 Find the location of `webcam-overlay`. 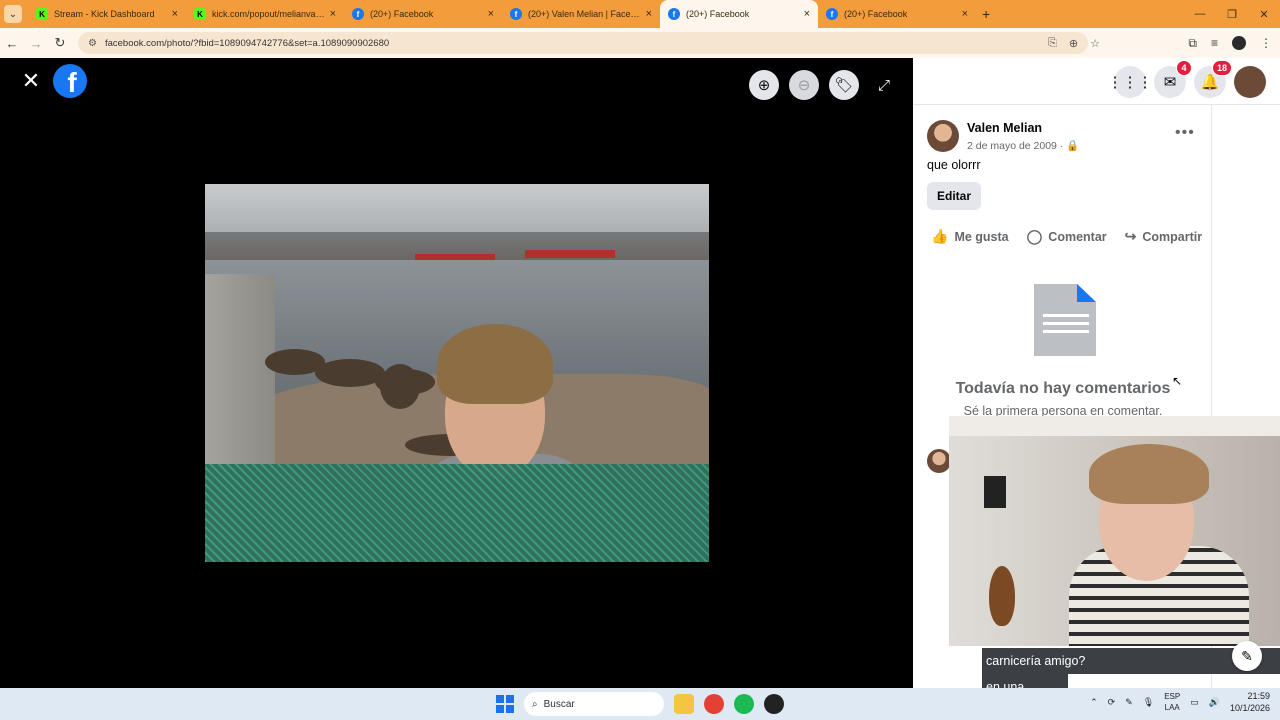

webcam-overlay is located at coordinates (1114, 531).